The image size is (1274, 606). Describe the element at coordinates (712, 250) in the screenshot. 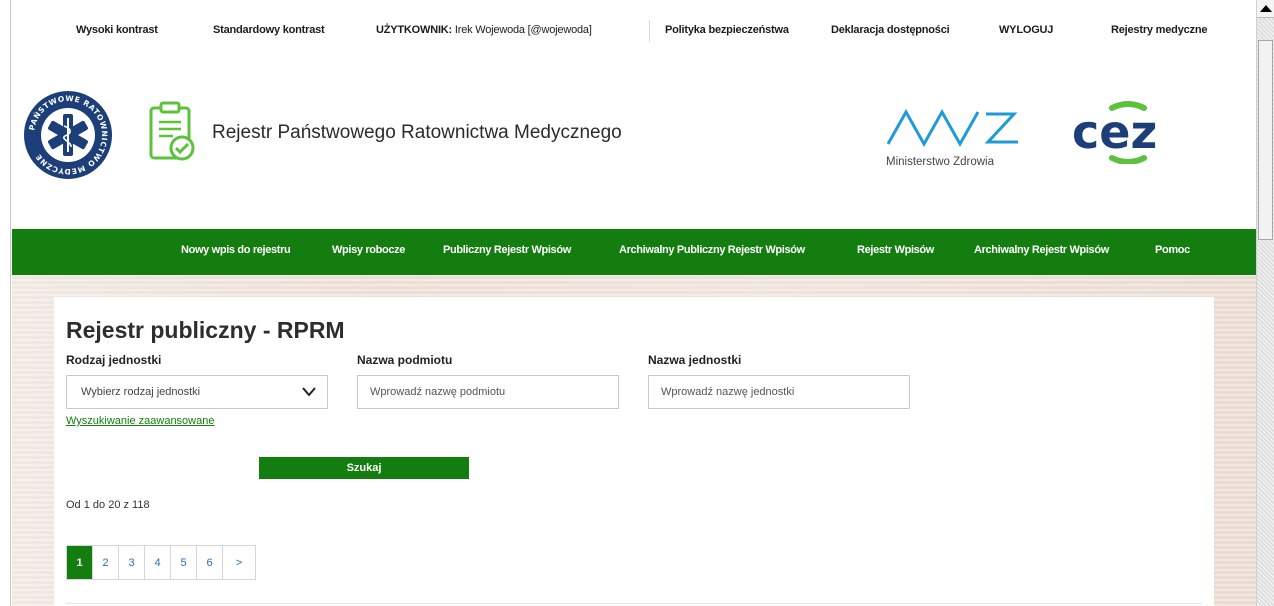

I see `nav-archived-public-register: Archiwalny Publiczny Rejestr Wpisów` at that location.